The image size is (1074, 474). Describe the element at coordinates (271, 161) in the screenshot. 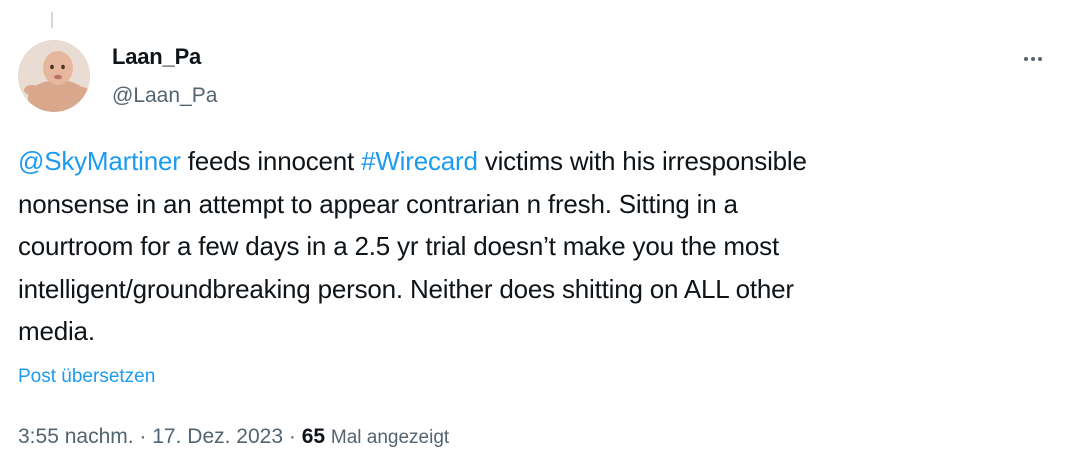

I see `tweet-text-segment: feeds innocent` at that location.